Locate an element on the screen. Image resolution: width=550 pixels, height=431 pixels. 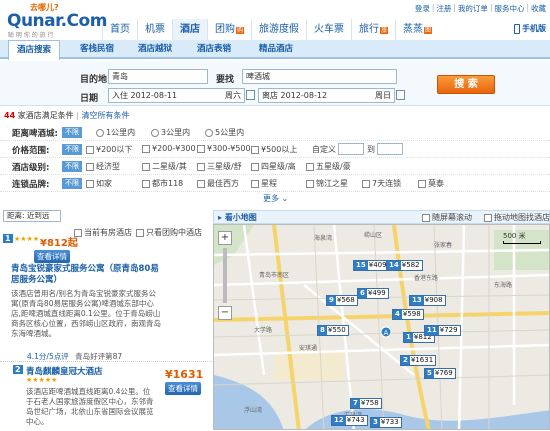
nav-travel: 旅行旅 is located at coordinates (373, 29).